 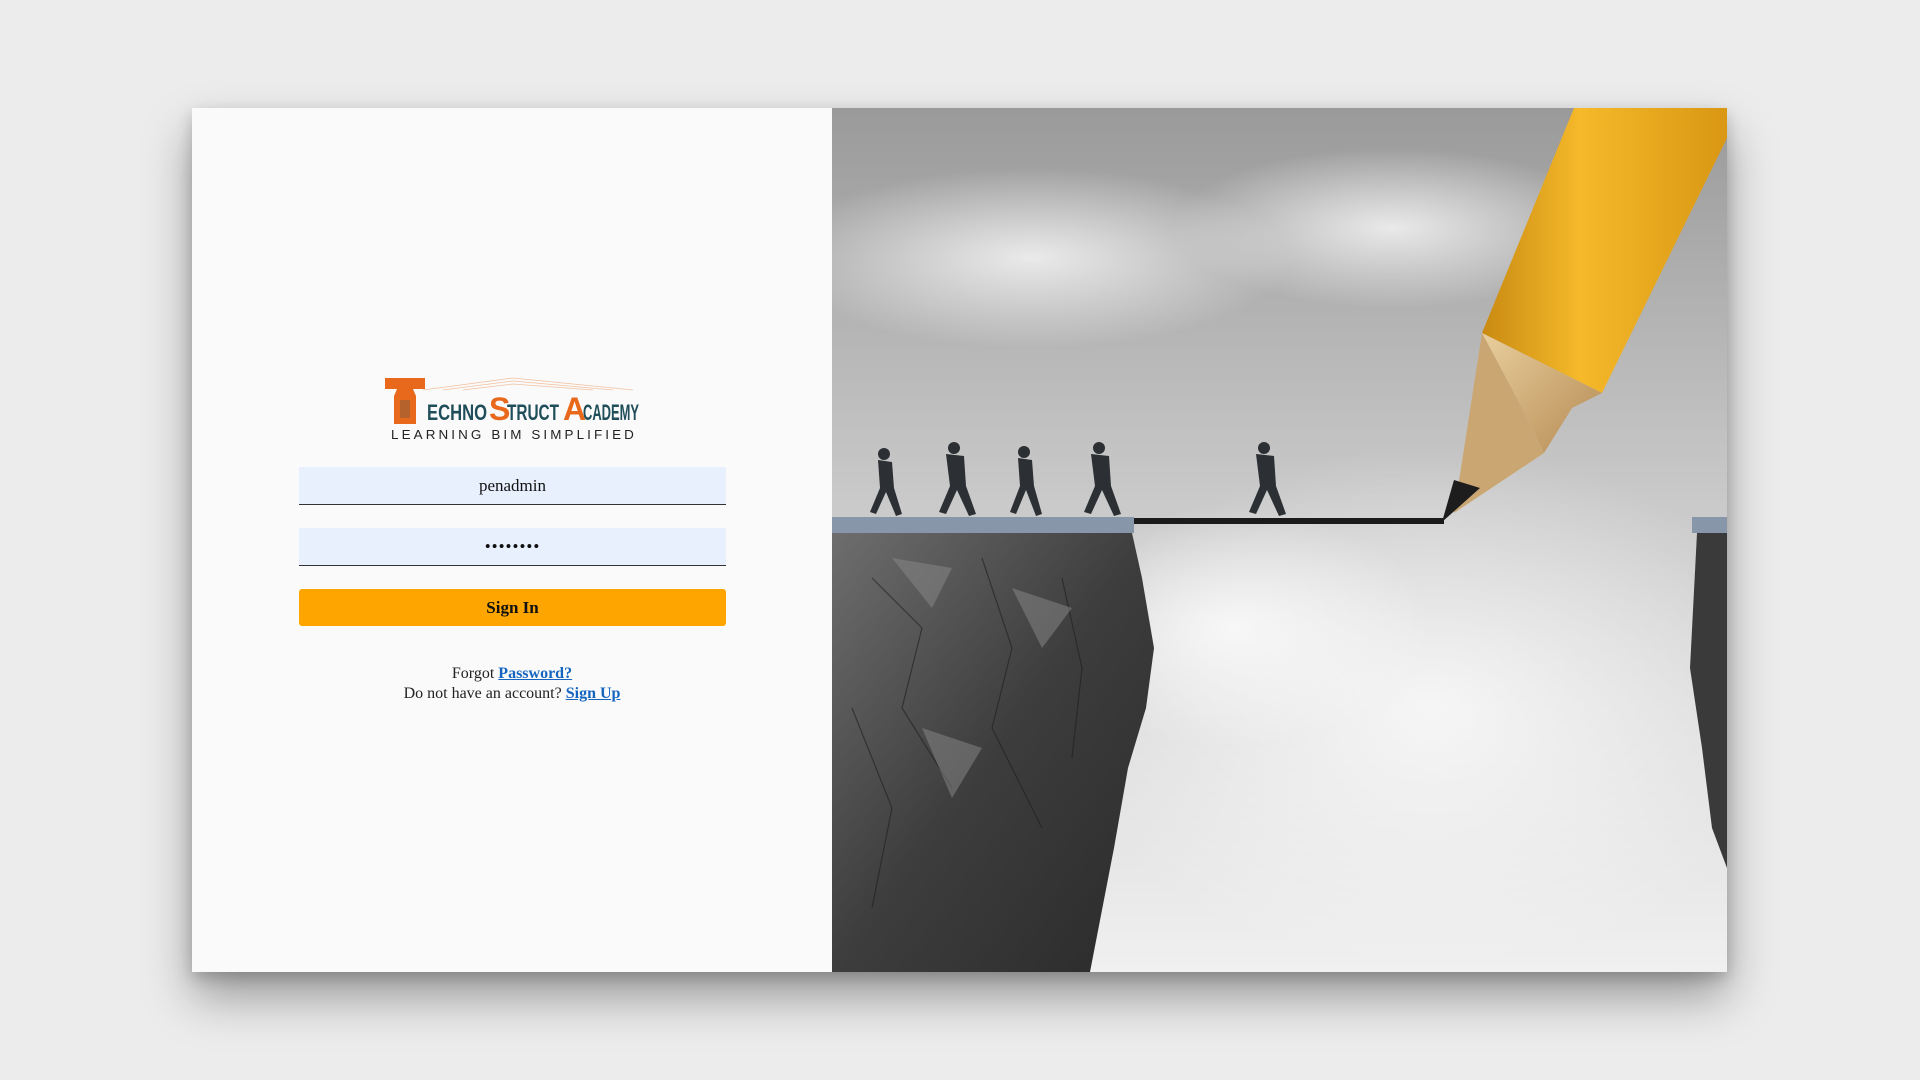 I want to click on signup-prefix: Do not have an account?, so click(x=482, y=693).